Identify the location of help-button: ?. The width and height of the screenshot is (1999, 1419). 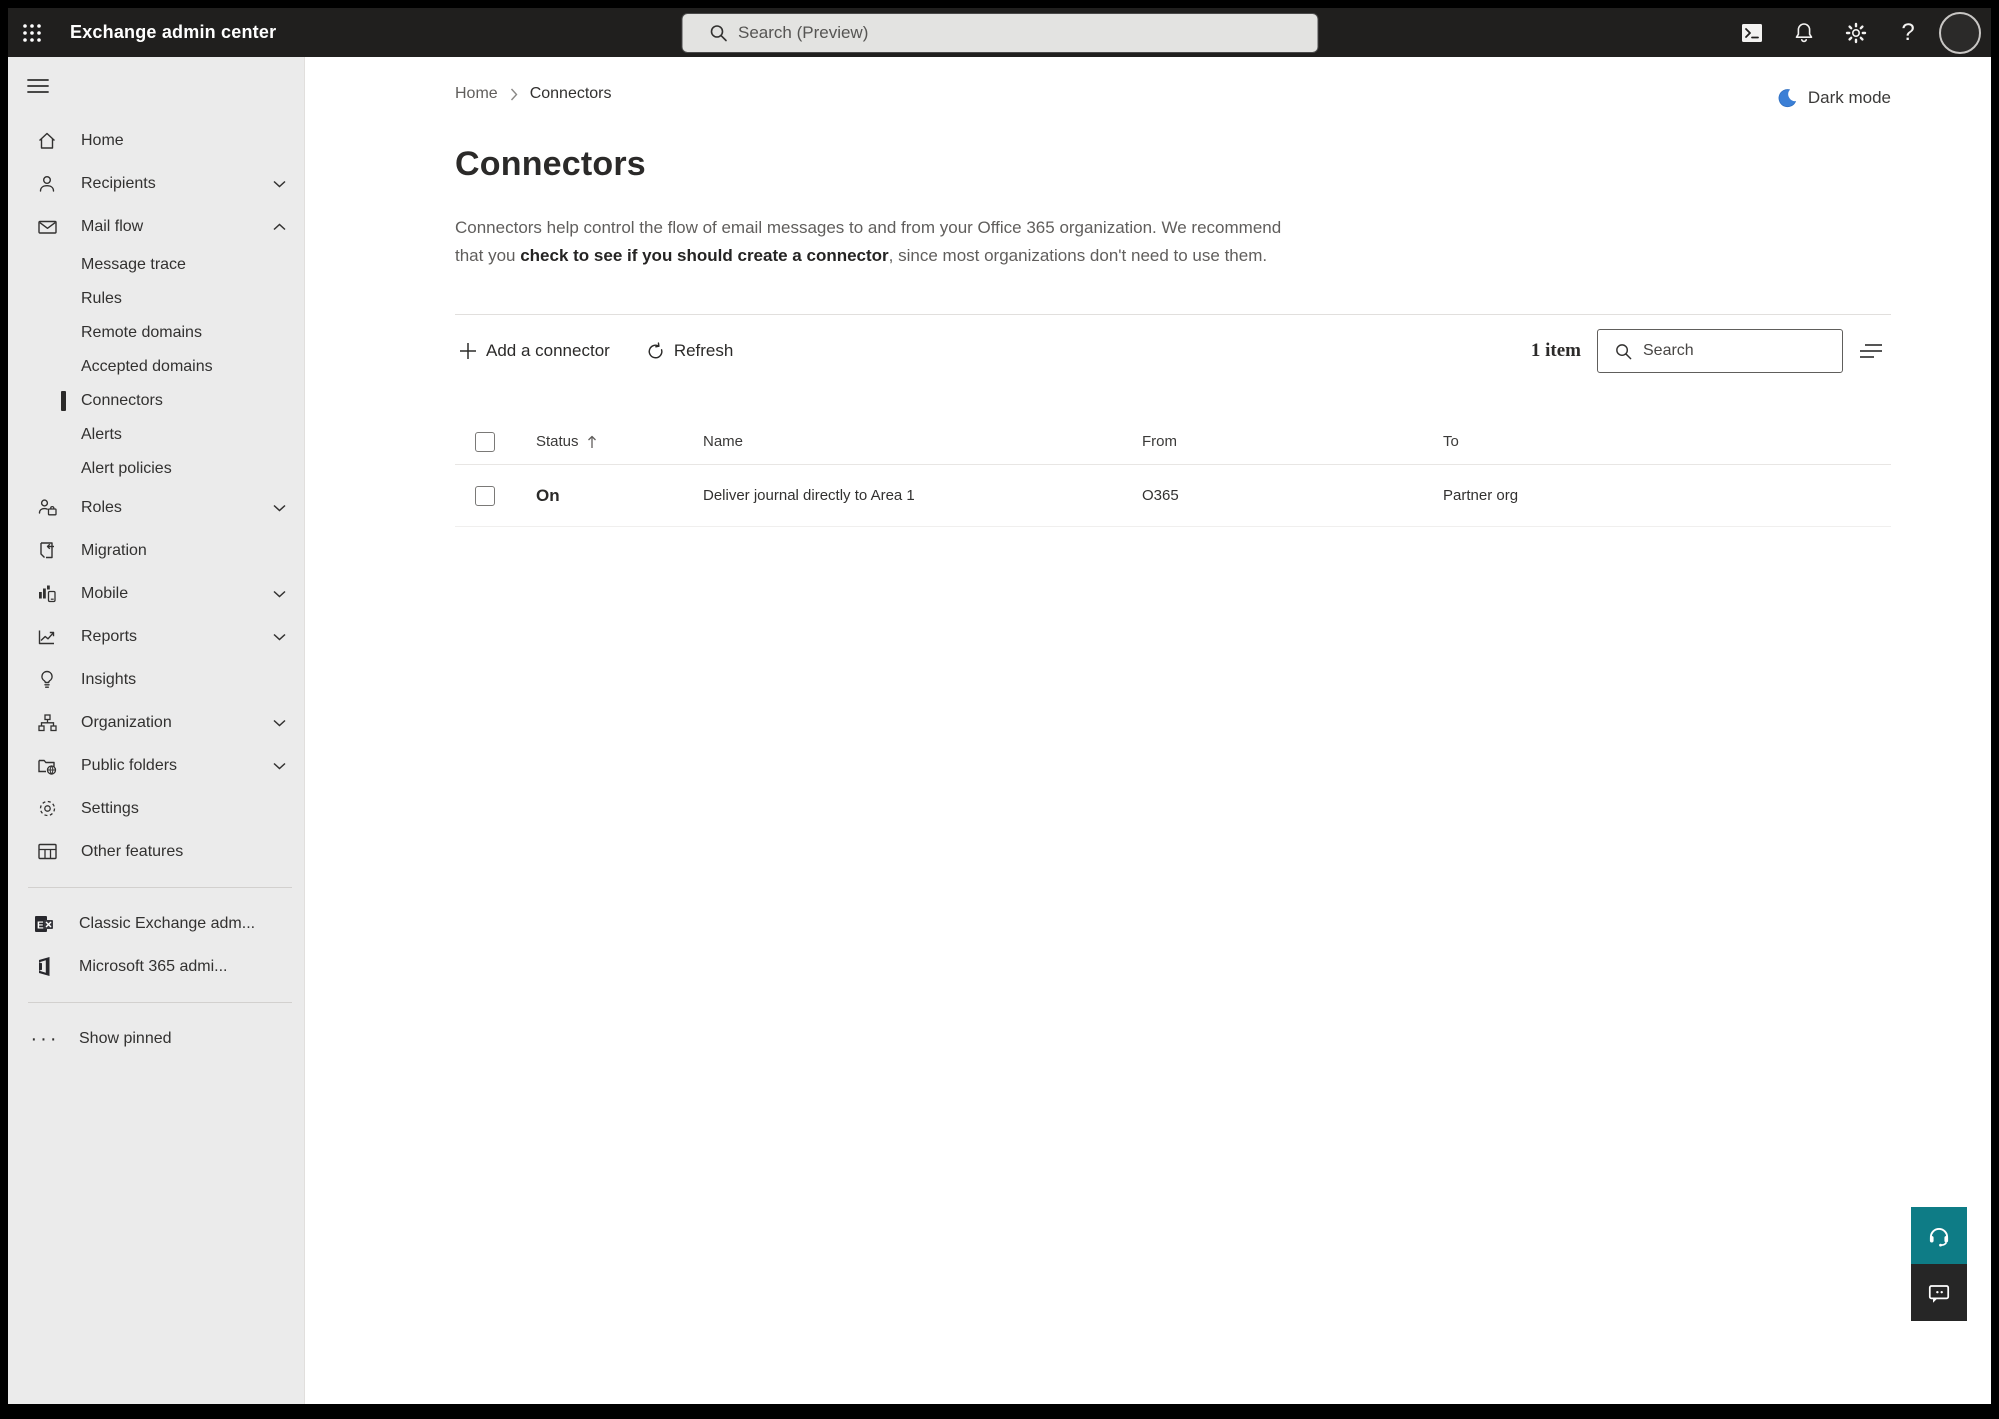
(1908, 33).